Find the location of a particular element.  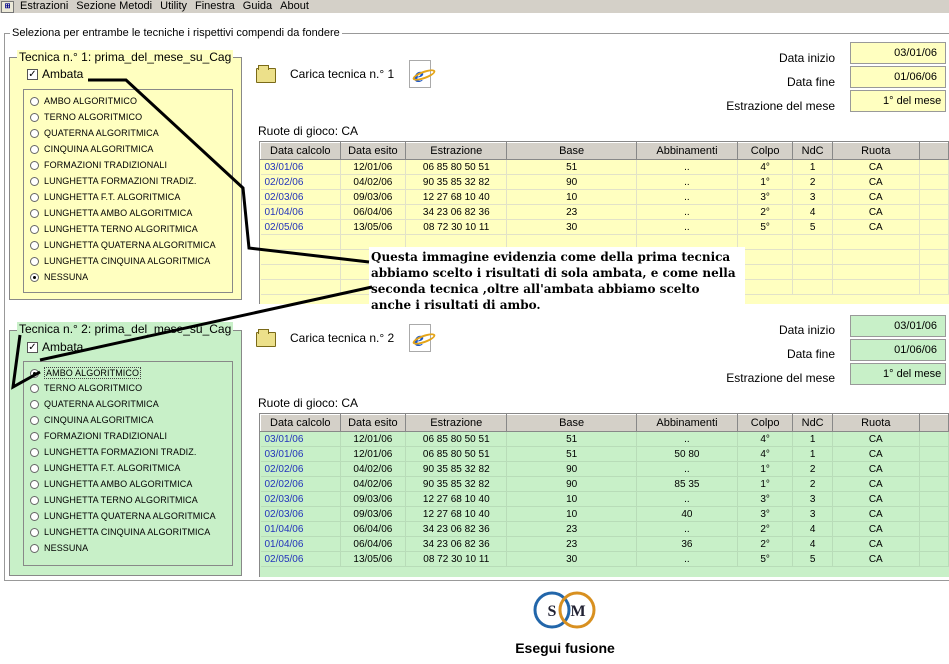

radio-option: FORMAZIONI TRADIZIONALI is located at coordinates (98, 165).